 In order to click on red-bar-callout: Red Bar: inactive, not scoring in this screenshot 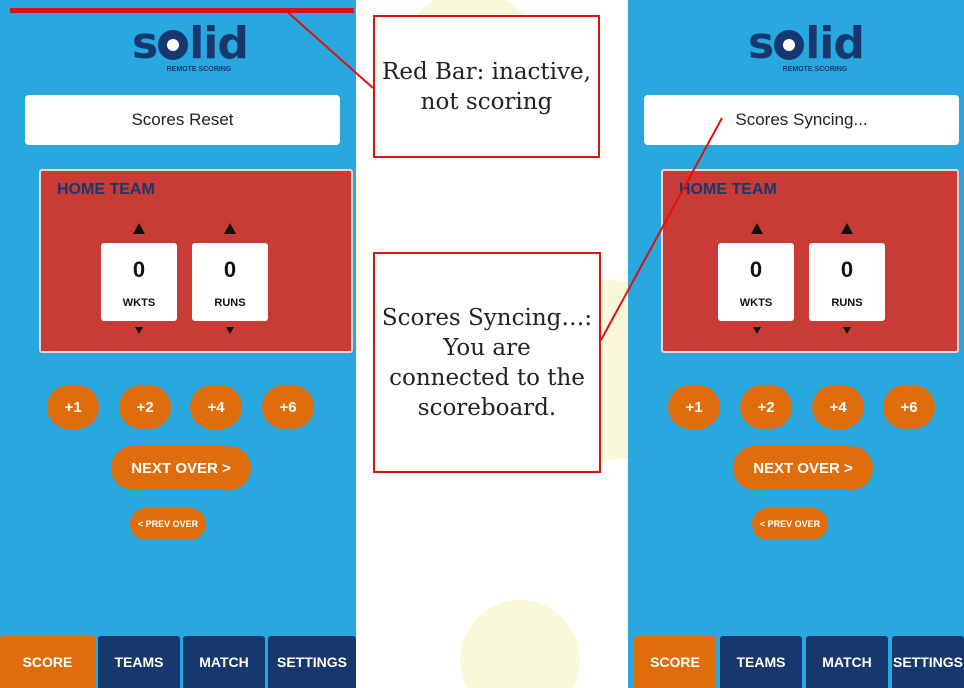, I will do `click(486, 86)`.